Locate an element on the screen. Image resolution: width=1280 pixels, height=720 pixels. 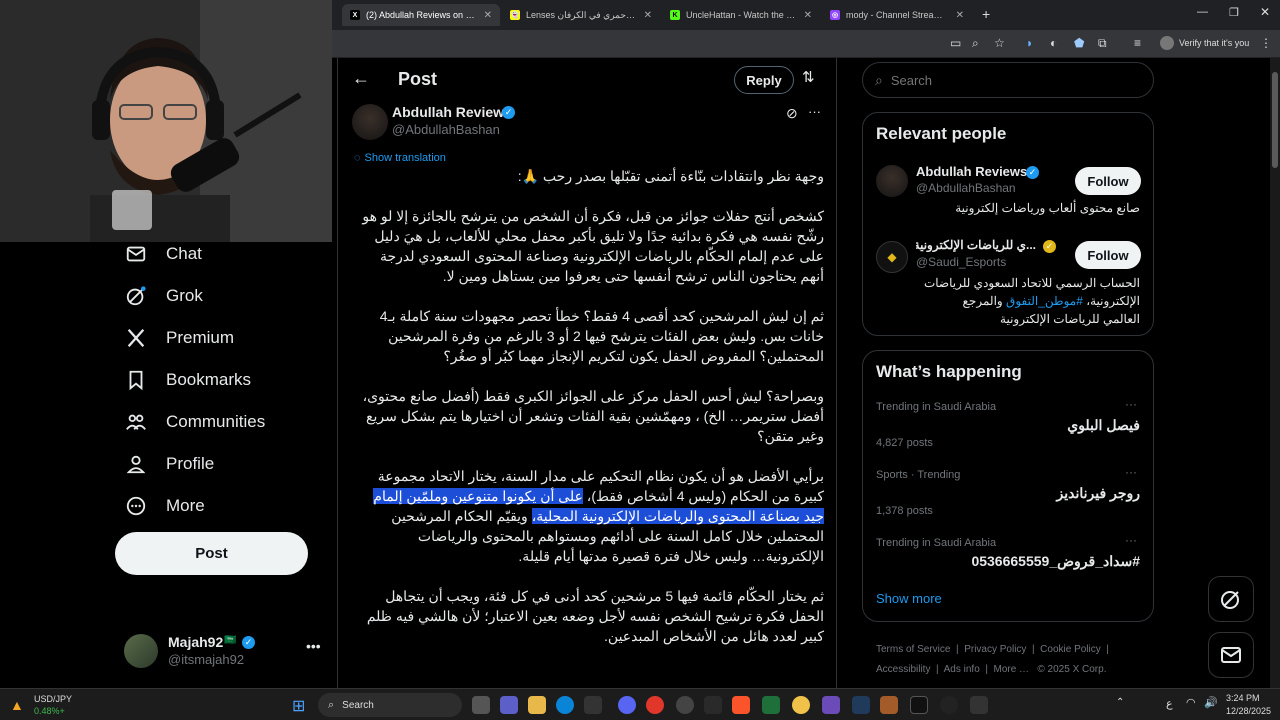
task-view-icon is located at coordinates (481, 705).